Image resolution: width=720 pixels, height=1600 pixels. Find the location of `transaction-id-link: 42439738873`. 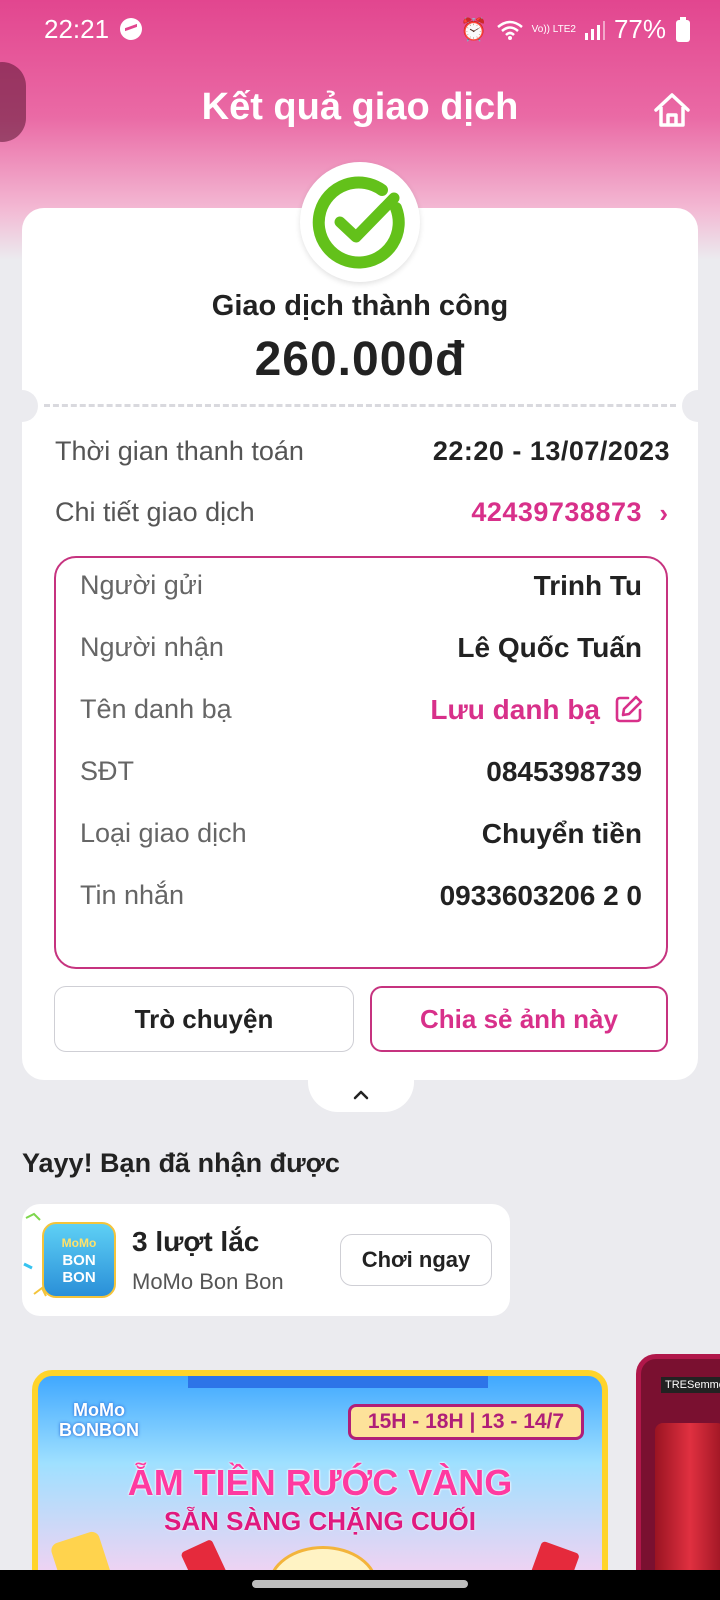

transaction-id-link: 42439738873 is located at coordinates (556, 512).